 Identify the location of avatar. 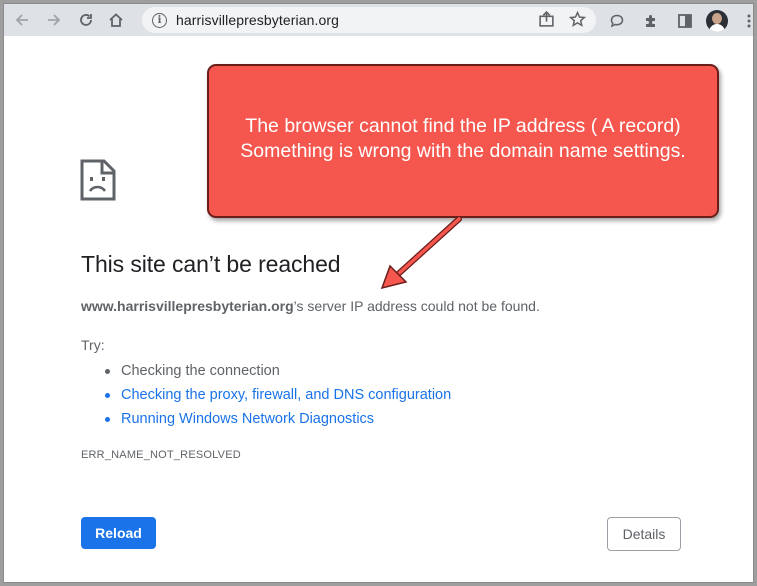
(717, 21).